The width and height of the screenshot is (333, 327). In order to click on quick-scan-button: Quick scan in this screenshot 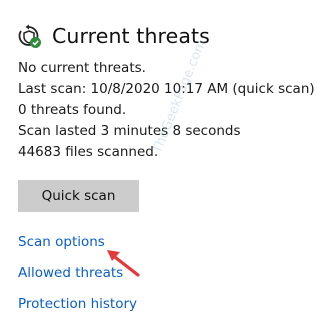, I will do `click(78, 196)`.